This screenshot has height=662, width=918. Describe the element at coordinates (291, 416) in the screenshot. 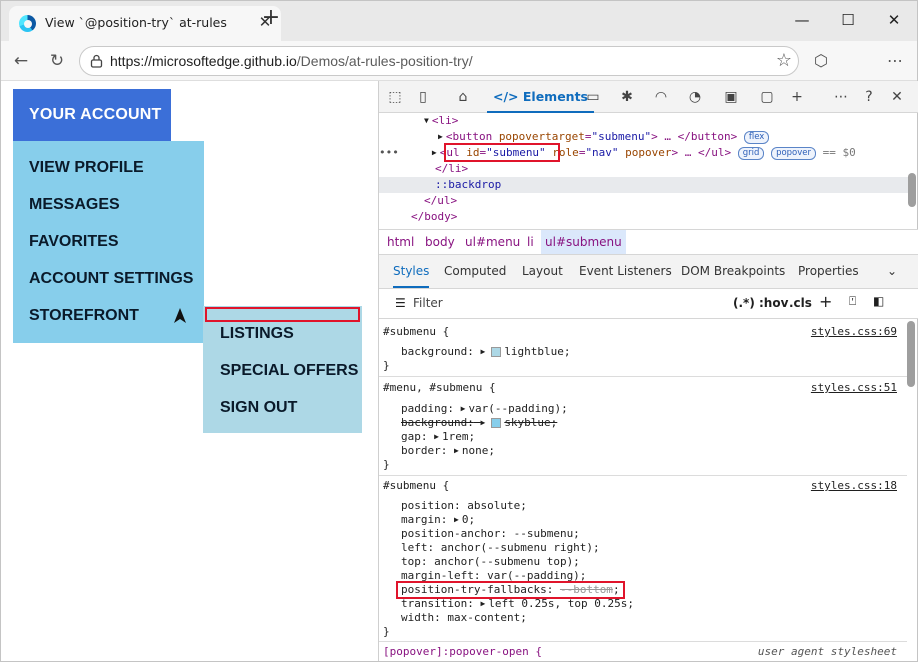

I see `submenu-item-sign-out: SIGN OUT` at that location.